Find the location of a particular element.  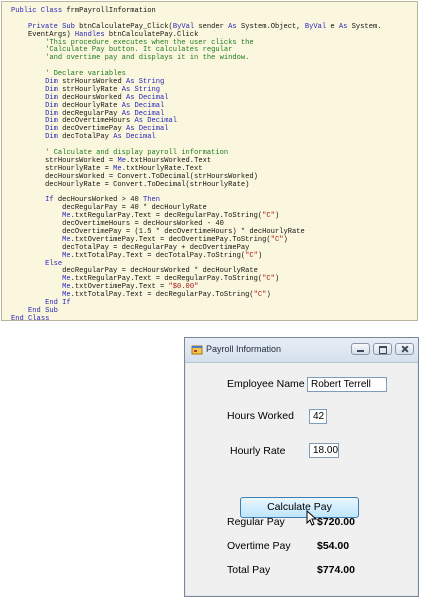

hours-worked-label: Hours Worked is located at coordinates (260, 416).